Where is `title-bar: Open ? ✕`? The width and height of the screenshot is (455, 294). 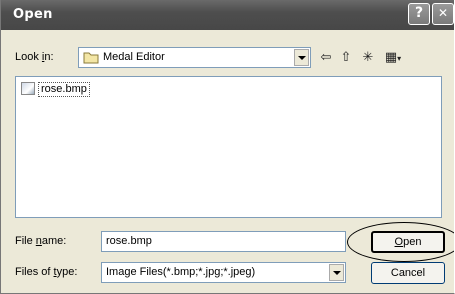
title-bar: Open ? ✕ is located at coordinates (227, 15).